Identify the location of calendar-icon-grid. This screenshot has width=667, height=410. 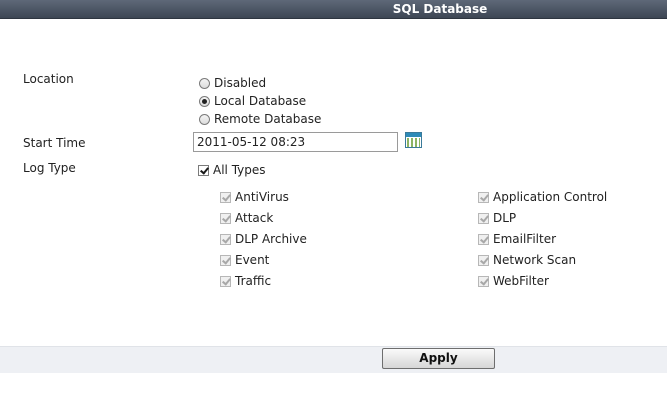
(413, 142).